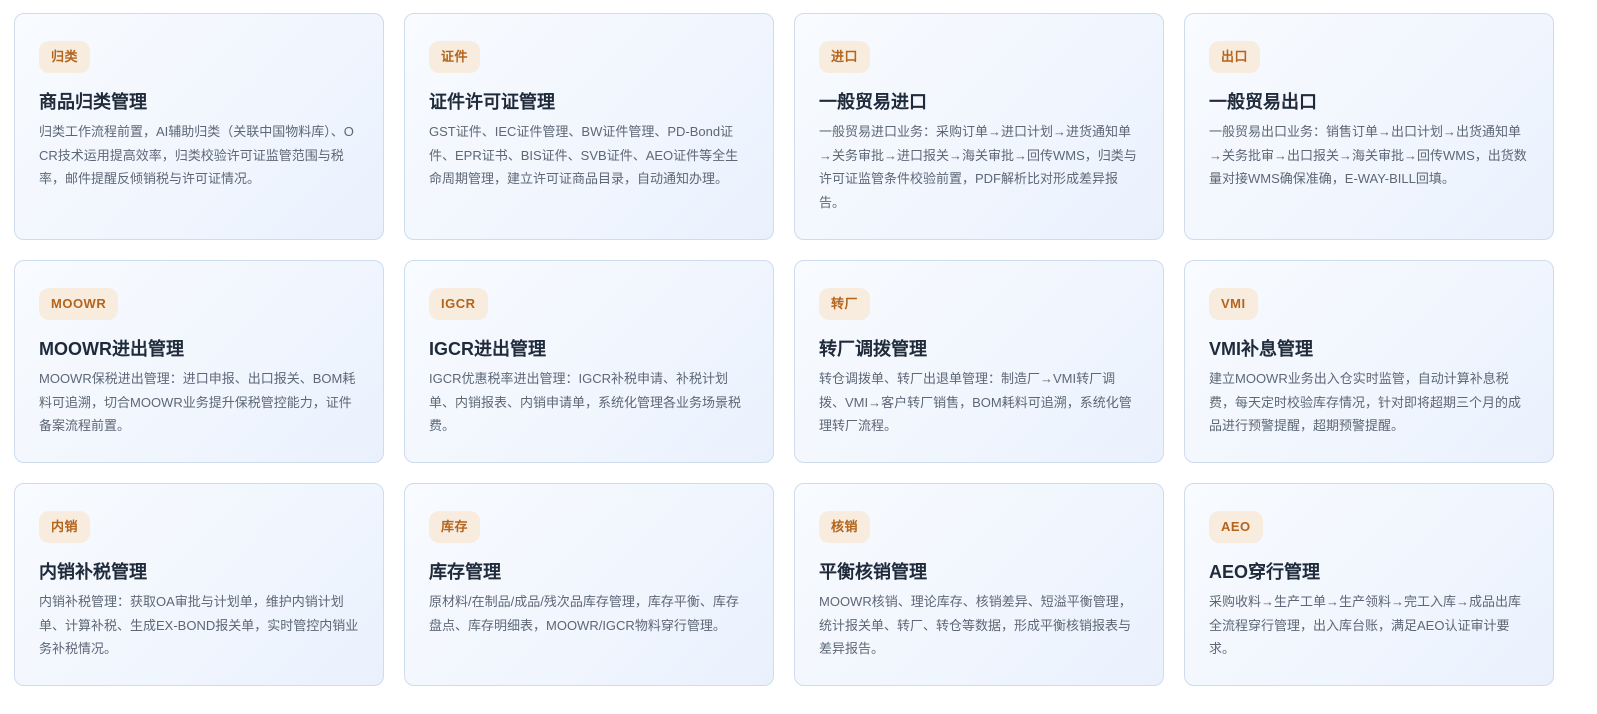  What do you see at coordinates (455, 57) in the screenshot?
I see `category-tag: 证件` at bounding box center [455, 57].